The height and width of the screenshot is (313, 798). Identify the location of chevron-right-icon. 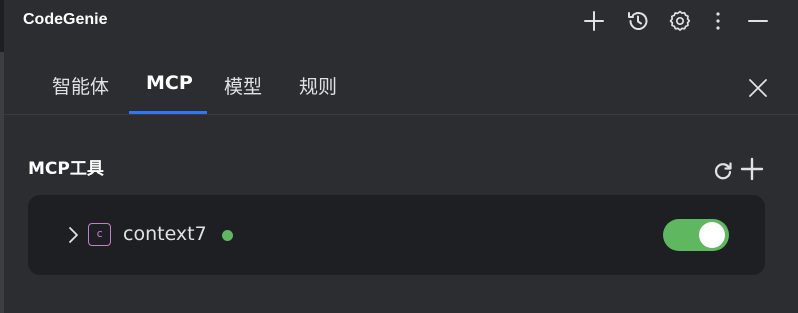
(74, 235).